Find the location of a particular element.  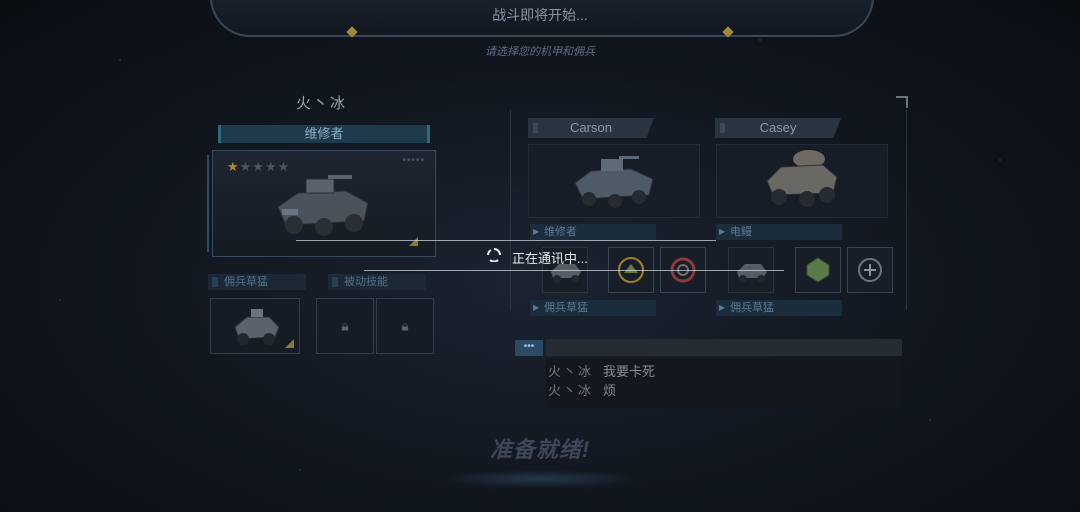

loading-spinner-icon is located at coordinates (494, 255).